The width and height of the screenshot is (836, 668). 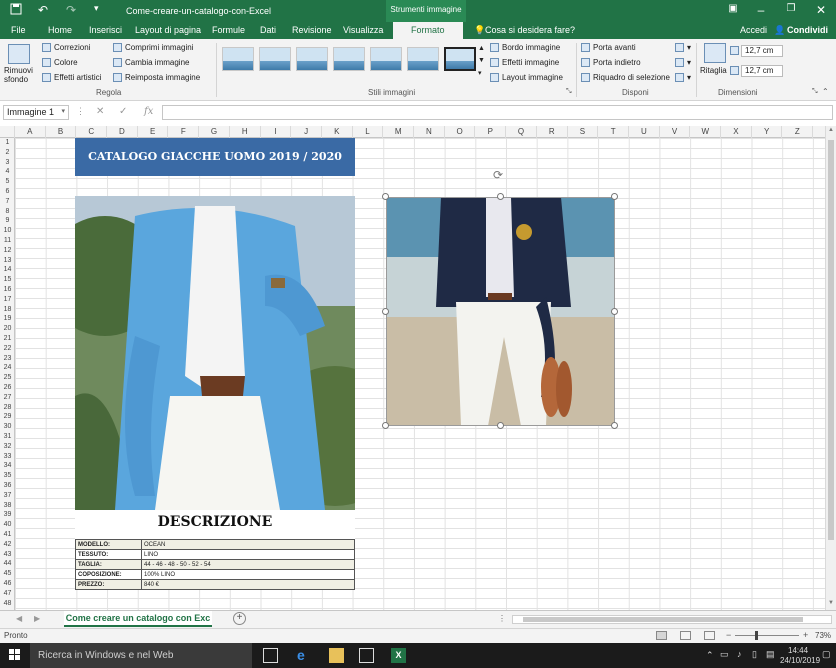 I want to click on row-header: 15, so click(x=7, y=280).